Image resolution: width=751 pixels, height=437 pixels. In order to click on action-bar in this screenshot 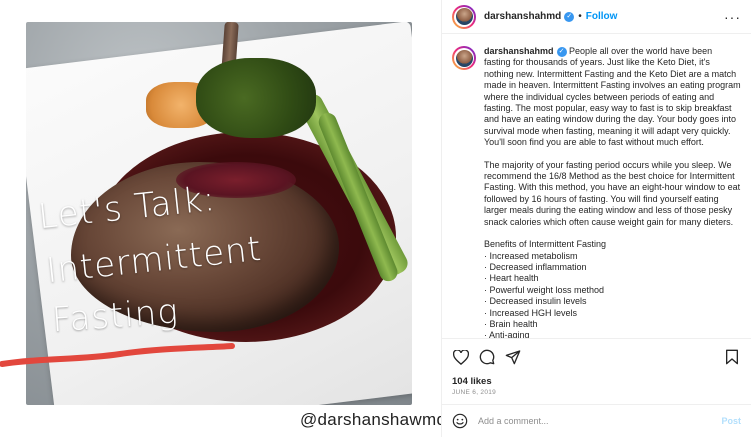, I will do `click(596, 357)`.